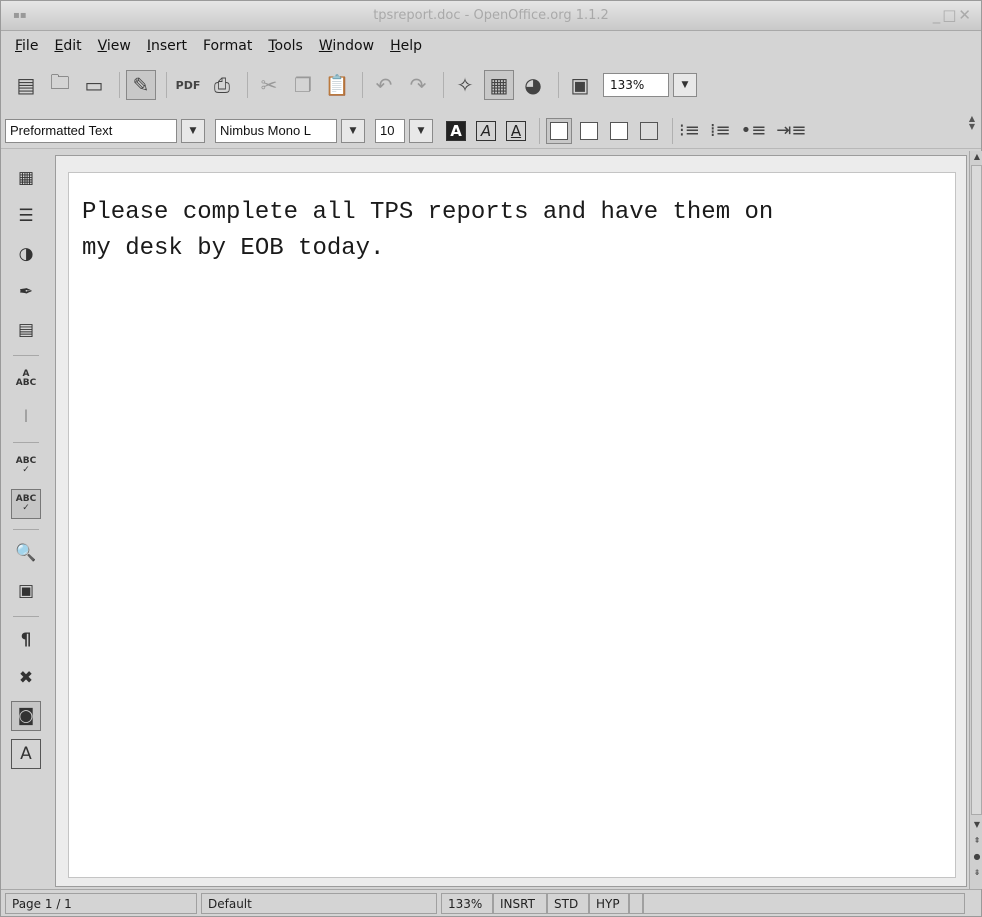 This screenshot has height=917, width=982. What do you see at coordinates (276, 130) in the screenshot?
I see `font-name-field: Nimbus Mono L` at bounding box center [276, 130].